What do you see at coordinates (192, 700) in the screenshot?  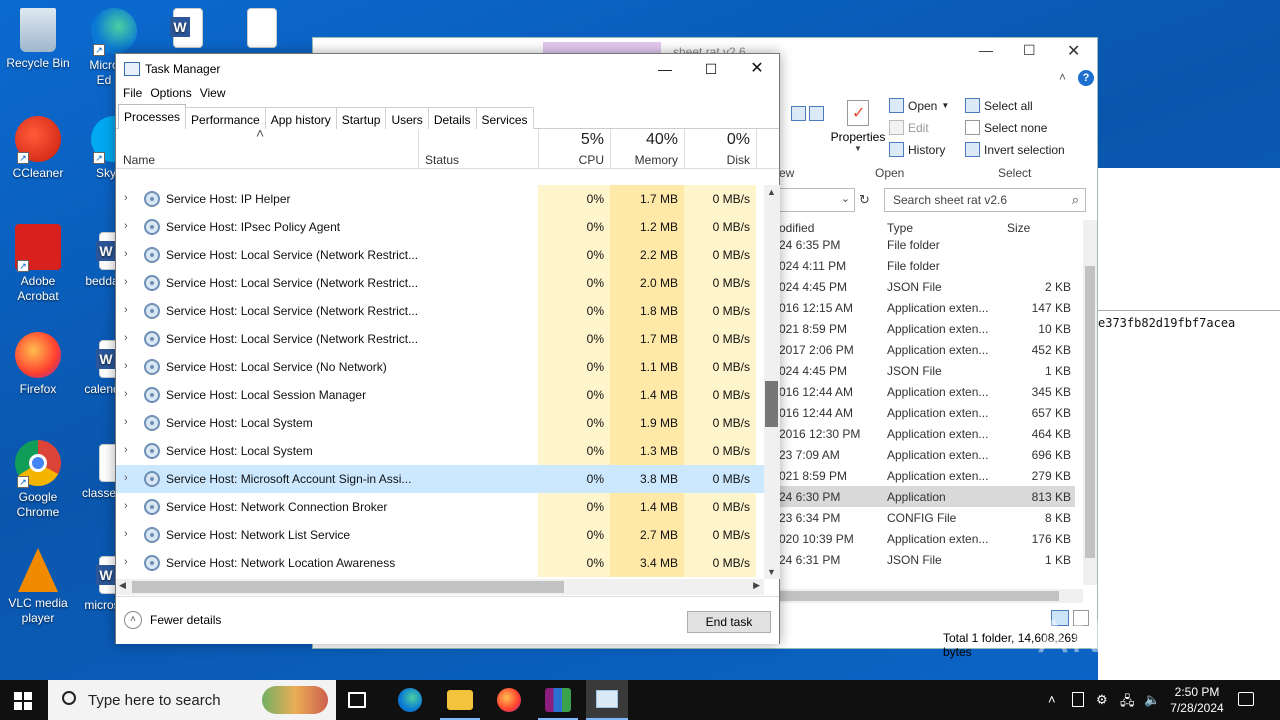 I see `taskbar-search-box: Type here to search` at bounding box center [192, 700].